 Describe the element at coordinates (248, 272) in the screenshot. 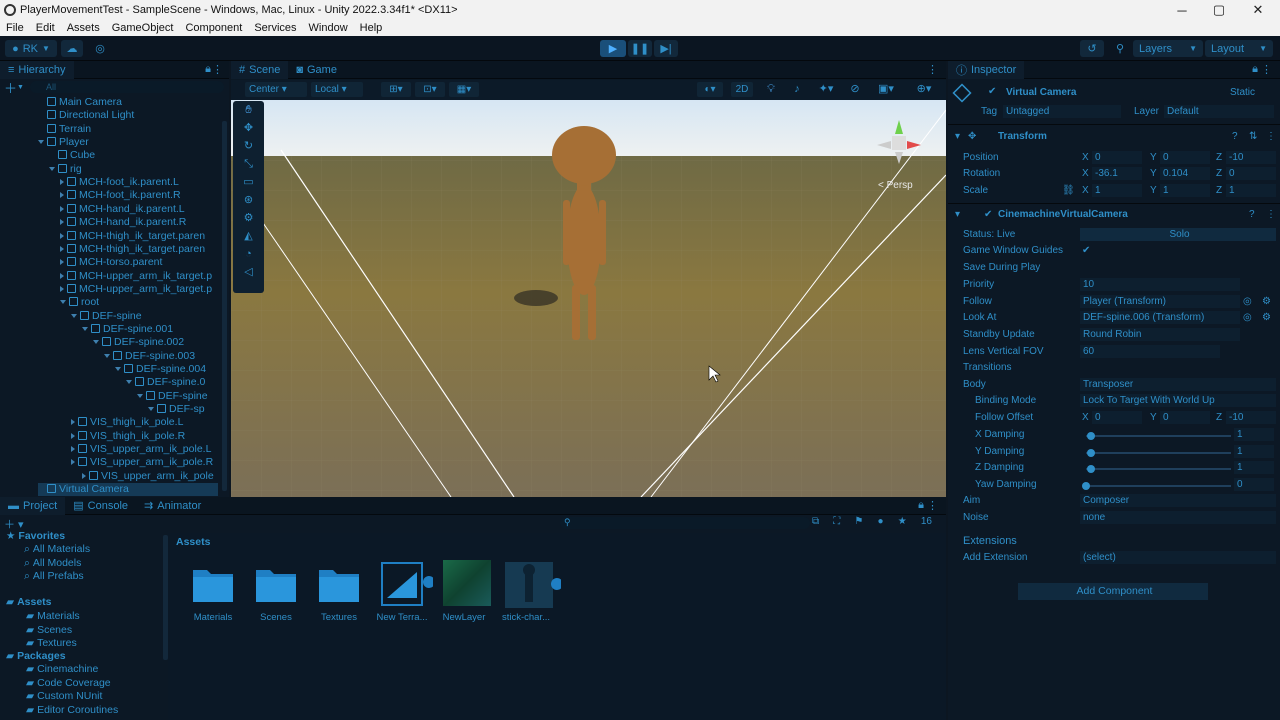

I see `near-far-tool-icon: ◁` at that location.